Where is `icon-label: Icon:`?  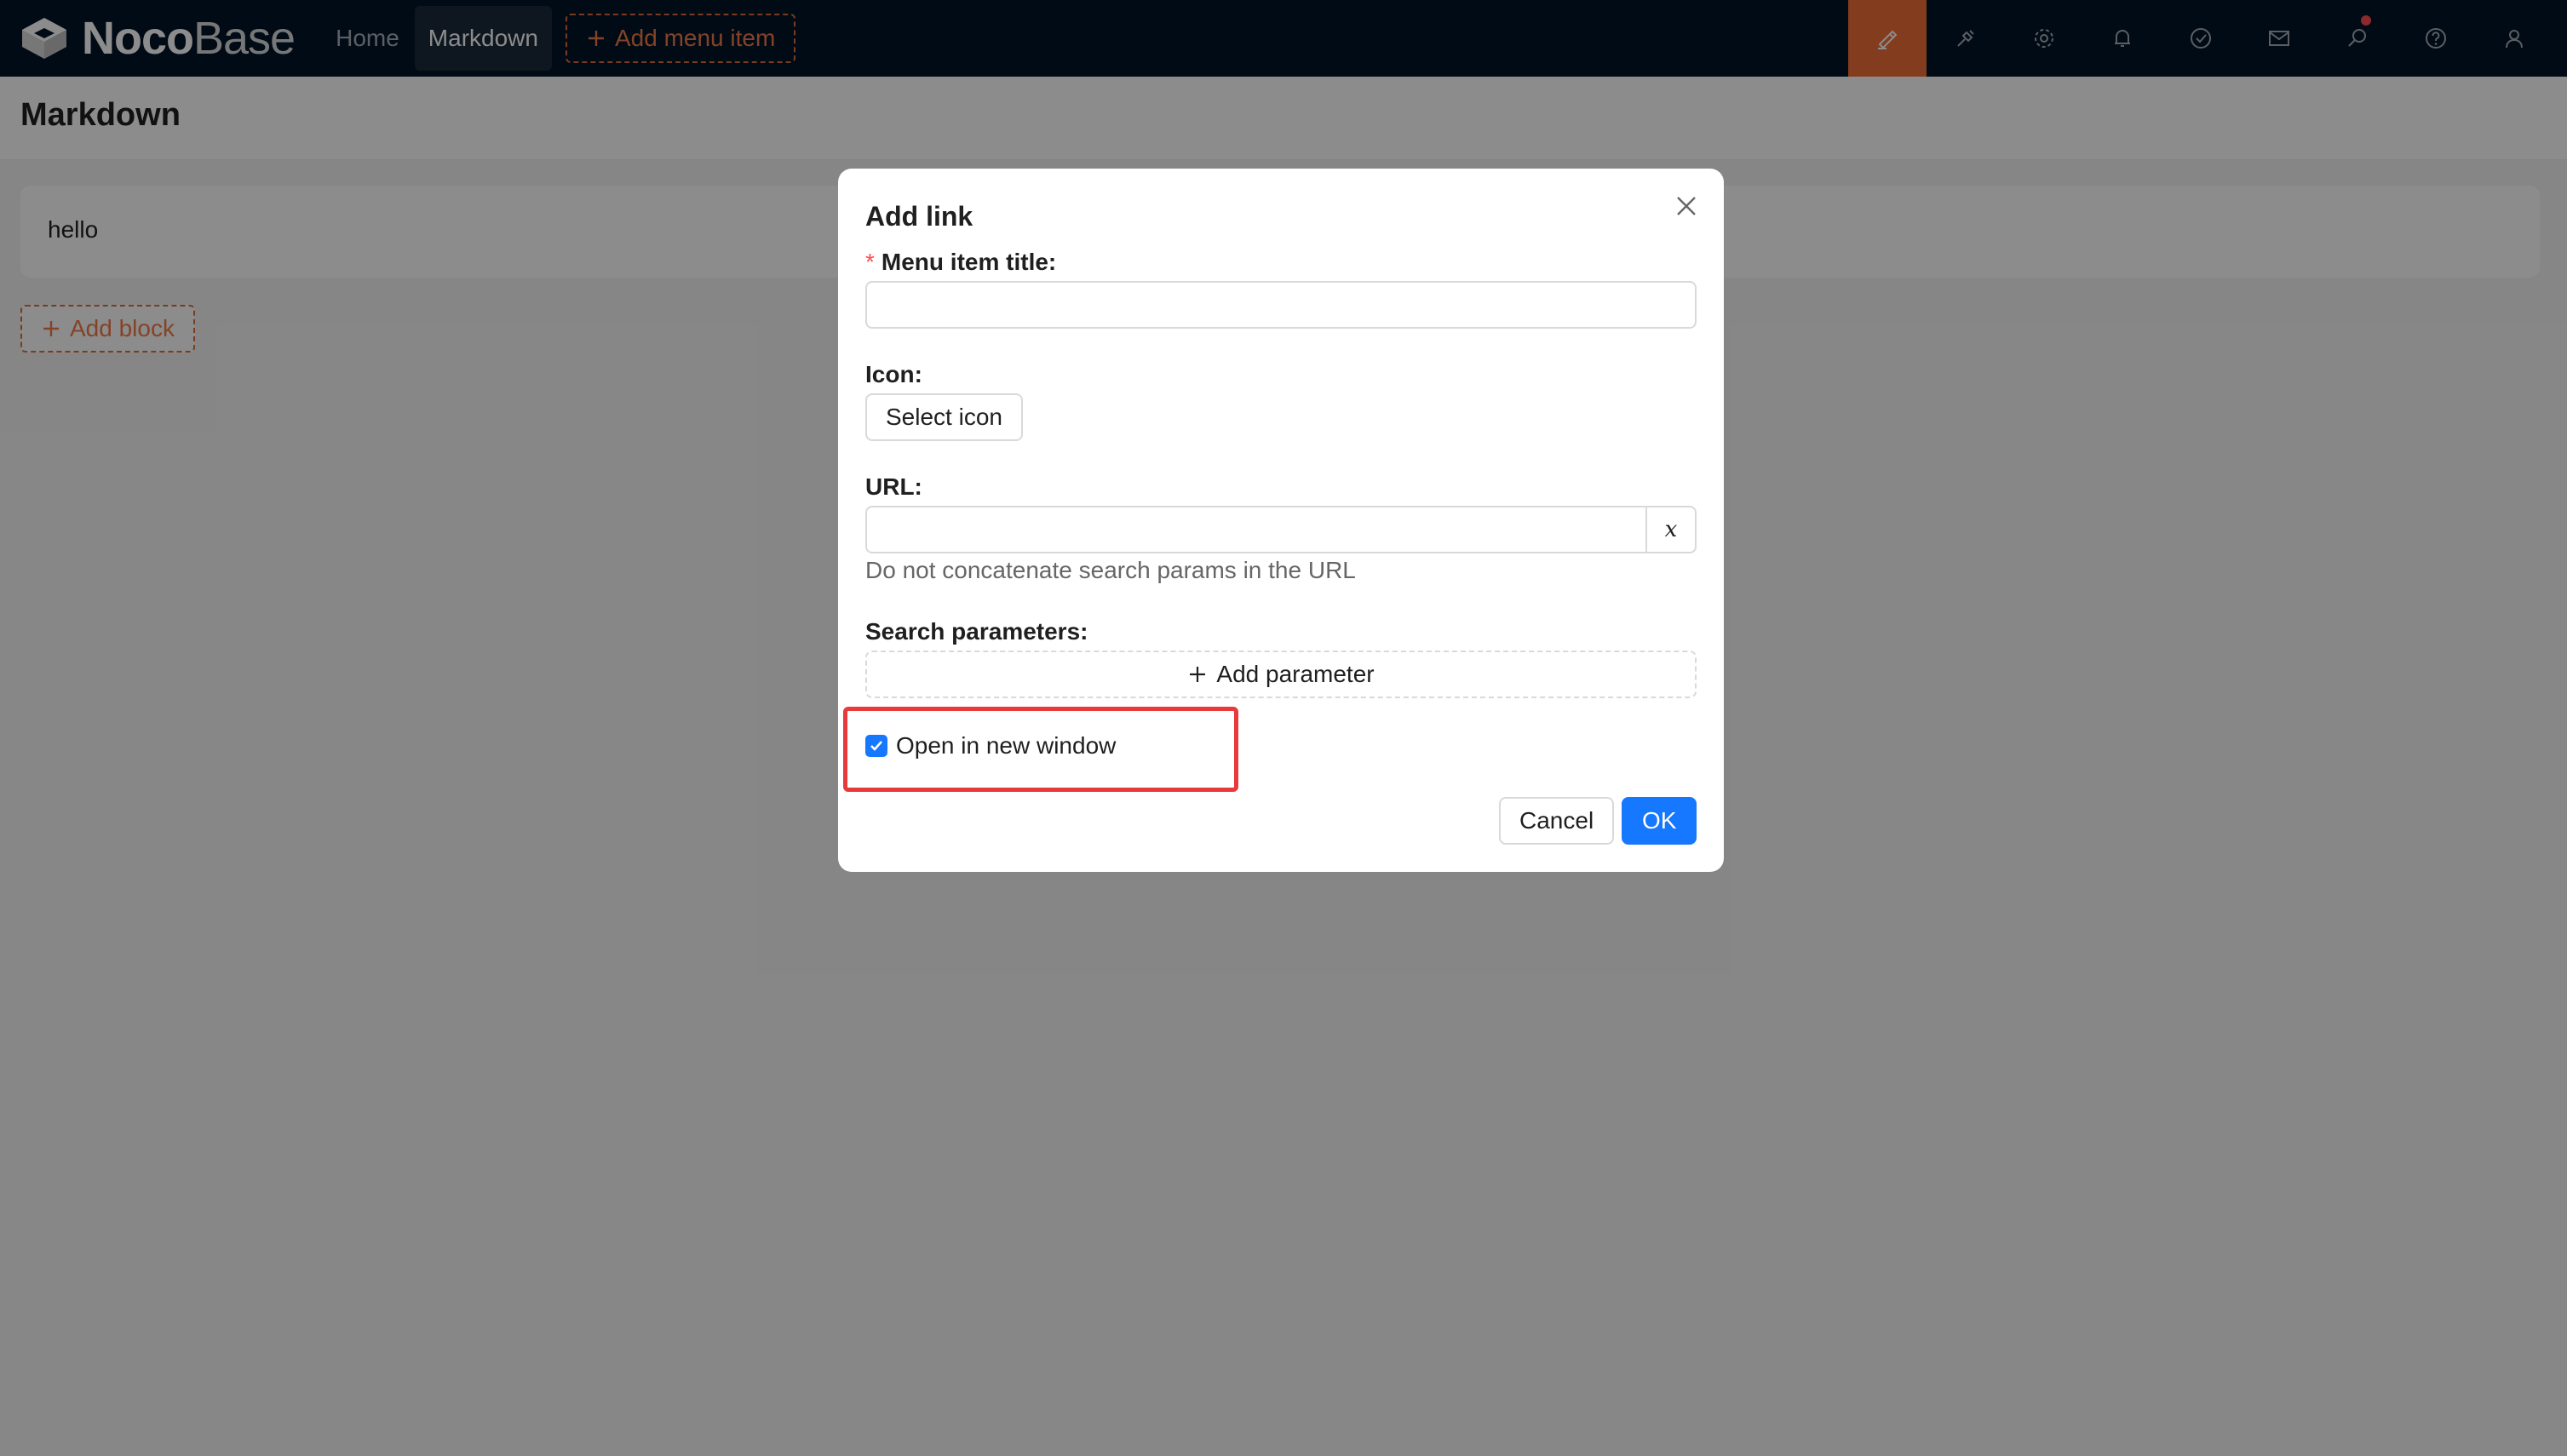
icon-label: Icon: is located at coordinates (894, 374).